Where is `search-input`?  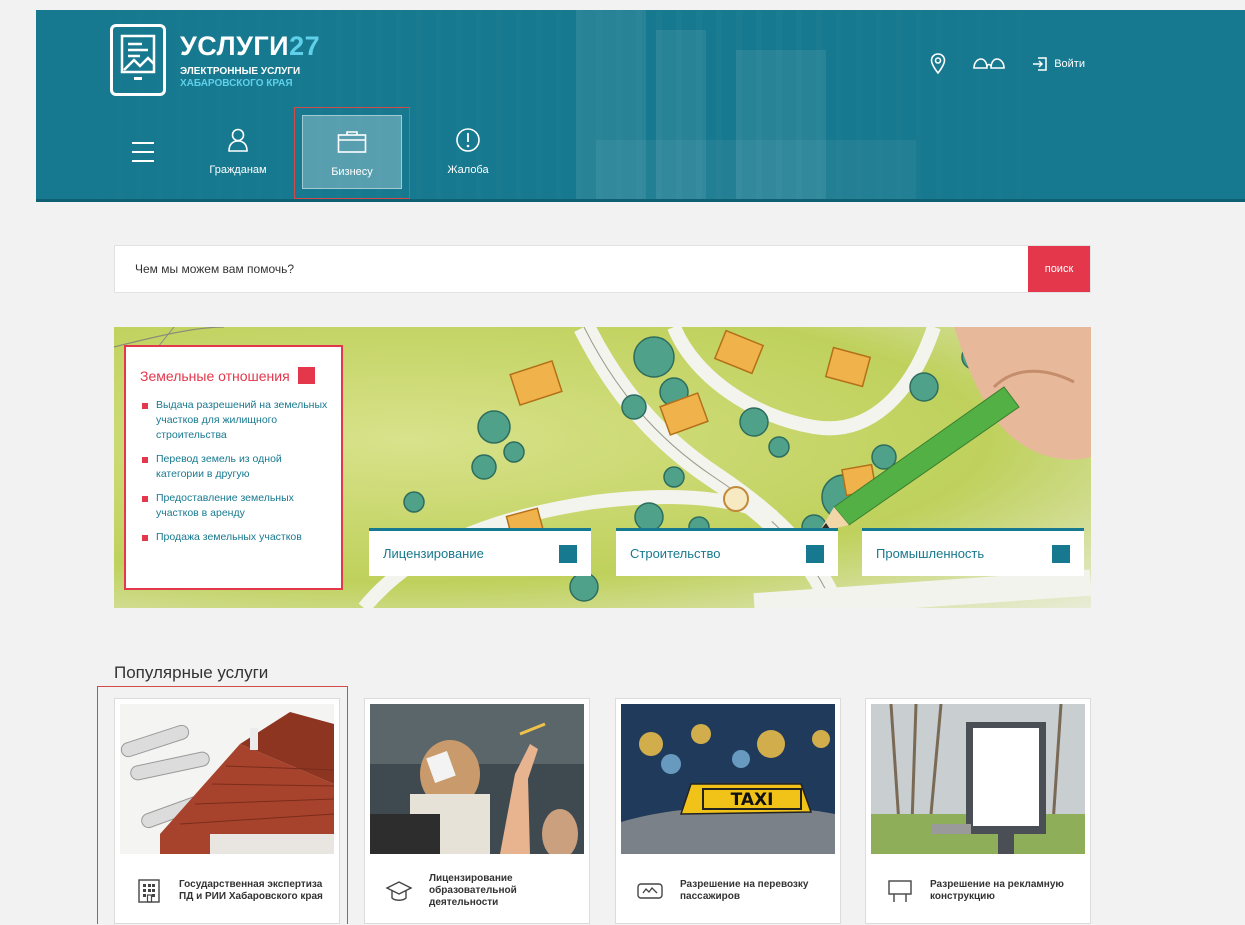
search-input is located at coordinates (571, 269).